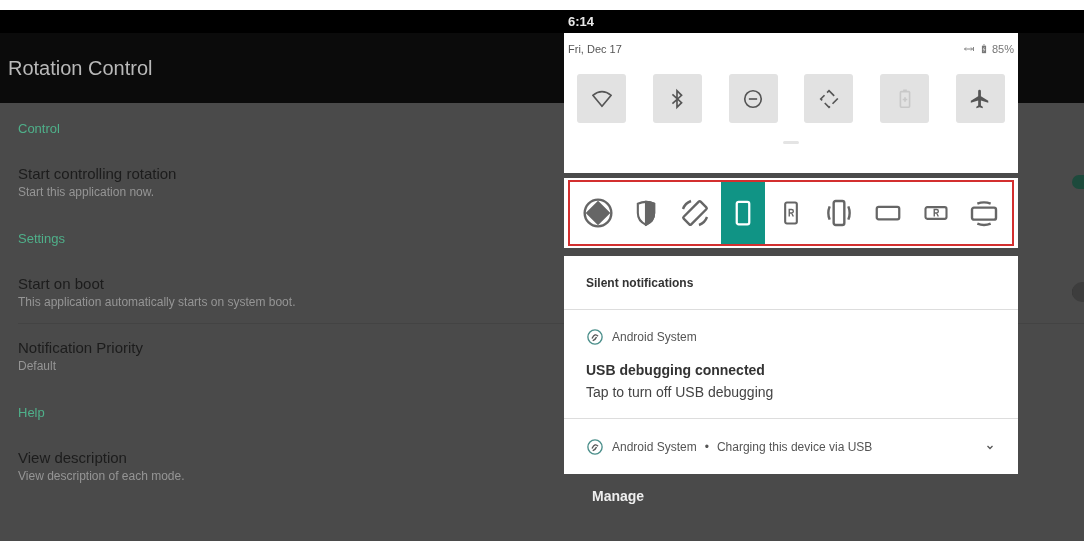 This screenshot has height=541, width=1084. I want to click on app-title: Rotation Control, so click(80, 68).